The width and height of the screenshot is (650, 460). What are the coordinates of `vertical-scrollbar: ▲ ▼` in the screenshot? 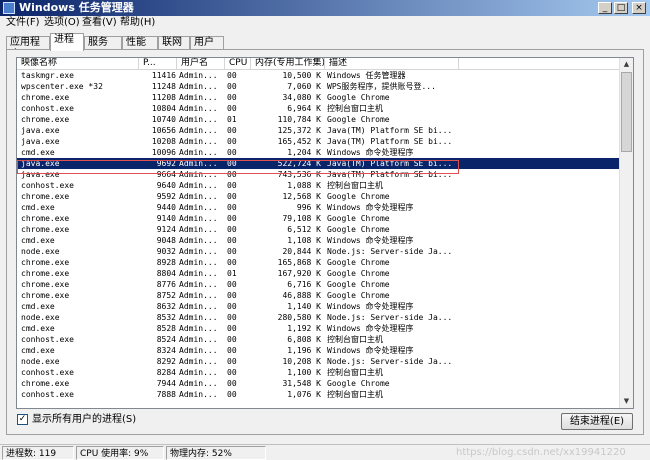 It's located at (626, 233).